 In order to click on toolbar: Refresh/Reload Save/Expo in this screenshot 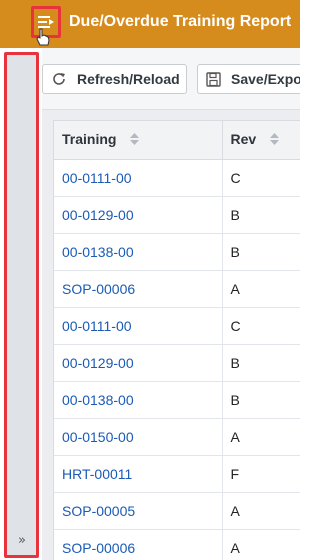, I will do `click(171, 79)`.